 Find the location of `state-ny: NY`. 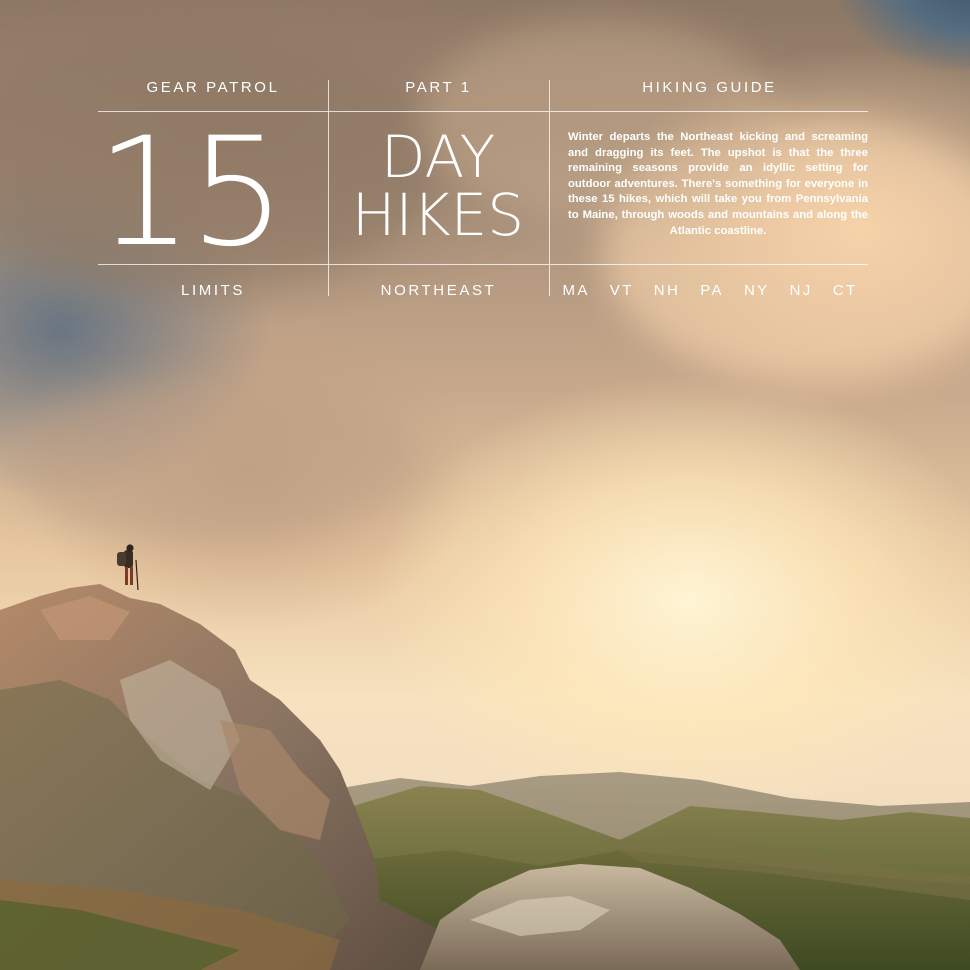

state-ny: NY is located at coordinates (756, 290).